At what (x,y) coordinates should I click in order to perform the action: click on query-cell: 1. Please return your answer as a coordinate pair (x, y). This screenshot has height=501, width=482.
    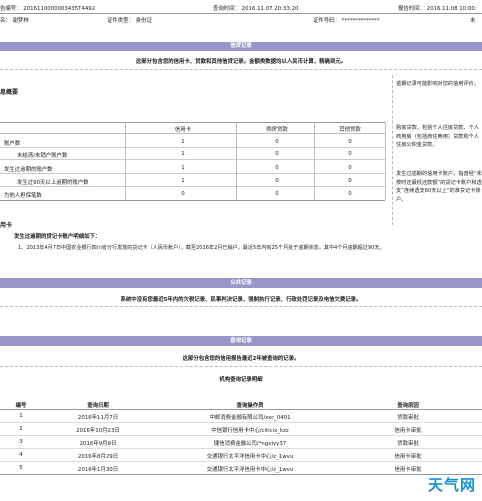
    Looking at the image, I should click on (21, 416).